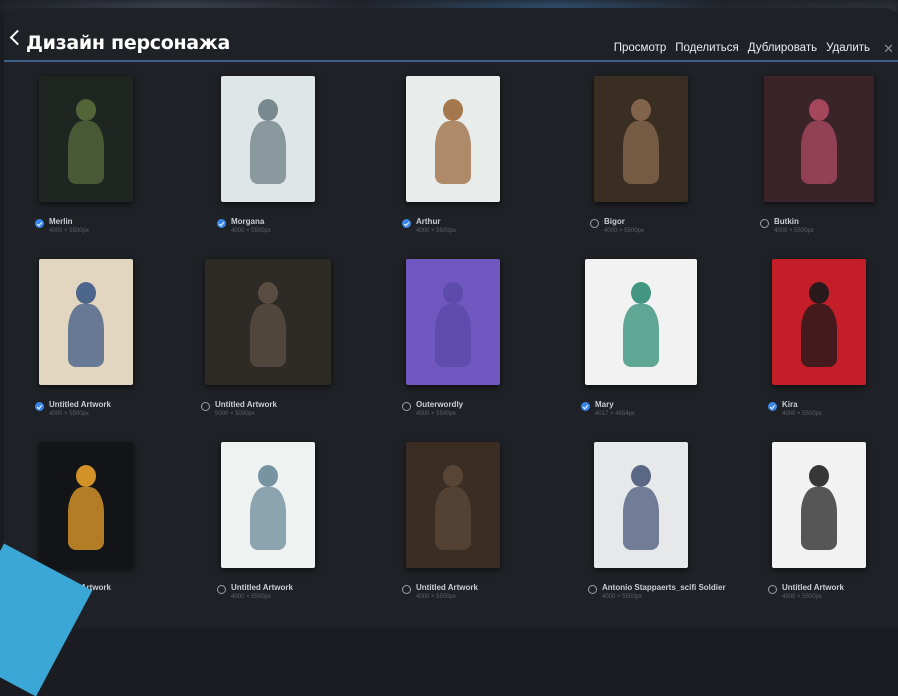  I want to click on artwork-name: Outerwordly, so click(440, 404).